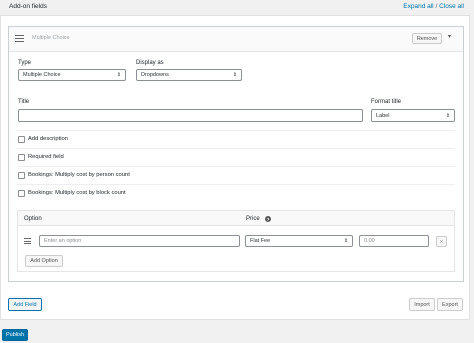 The height and width of the screenshot is (343, 474). I want to click on format-title-value: Label, so click(383, 115).